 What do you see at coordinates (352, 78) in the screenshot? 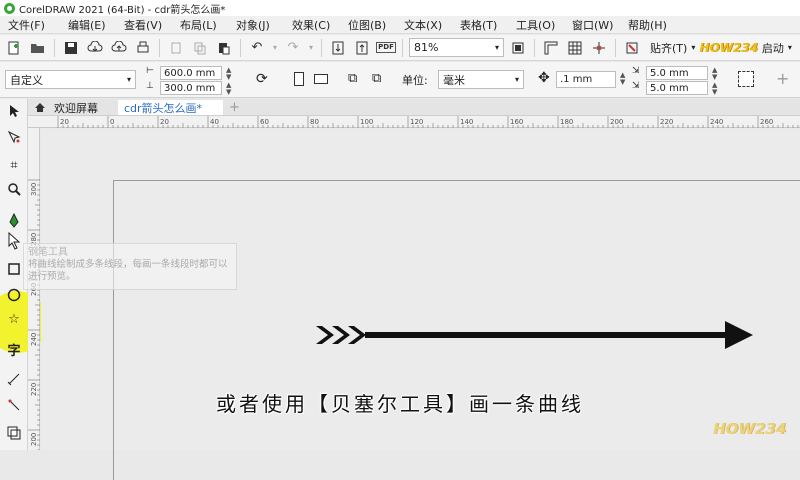
I see `all-pages-icon: ⧉` at bounding box center [352, 78].